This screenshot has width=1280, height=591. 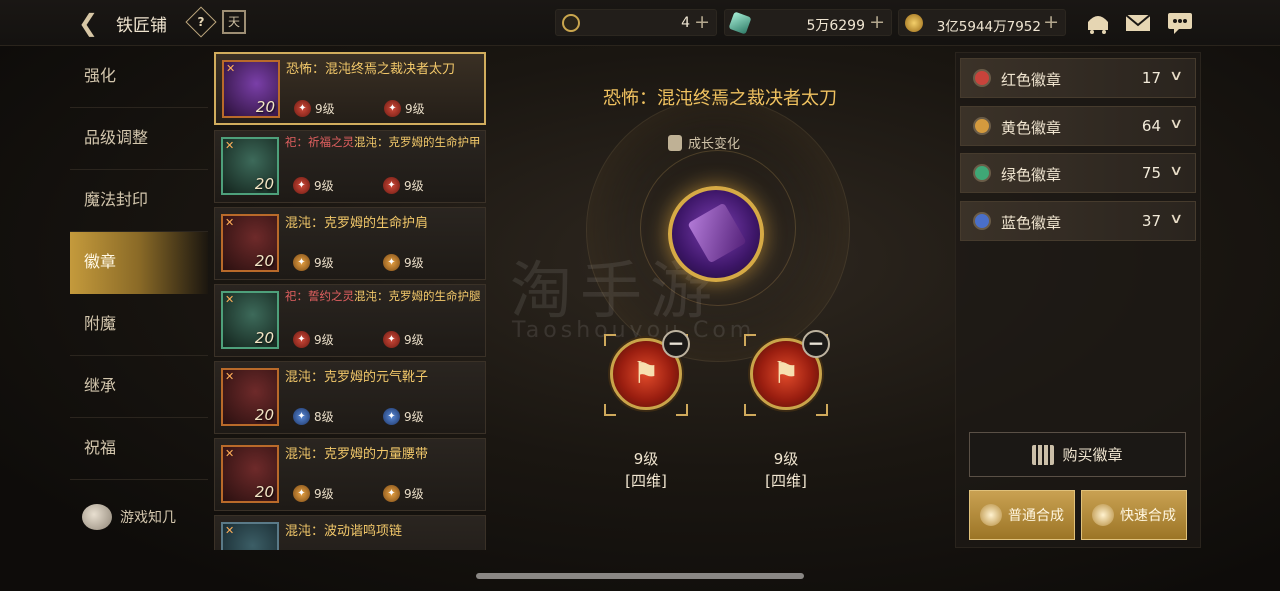 What do you see at coordinates (139, 449) in the screenshot?
I see `nav-blessing: 祝福` at bounding box center [139, 449].